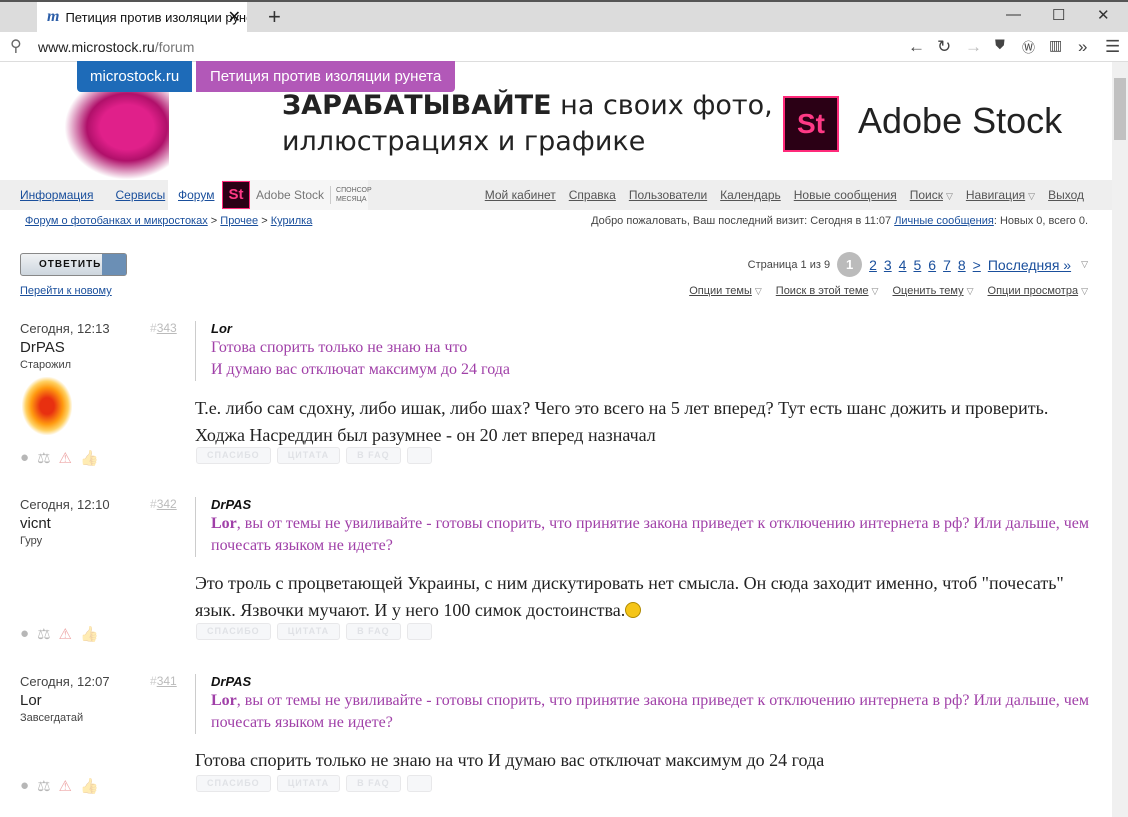 The image size is (1128, 817). I want to click on browser-tab: m Петиция против изоляции рунета ✕, so click(142, 17).